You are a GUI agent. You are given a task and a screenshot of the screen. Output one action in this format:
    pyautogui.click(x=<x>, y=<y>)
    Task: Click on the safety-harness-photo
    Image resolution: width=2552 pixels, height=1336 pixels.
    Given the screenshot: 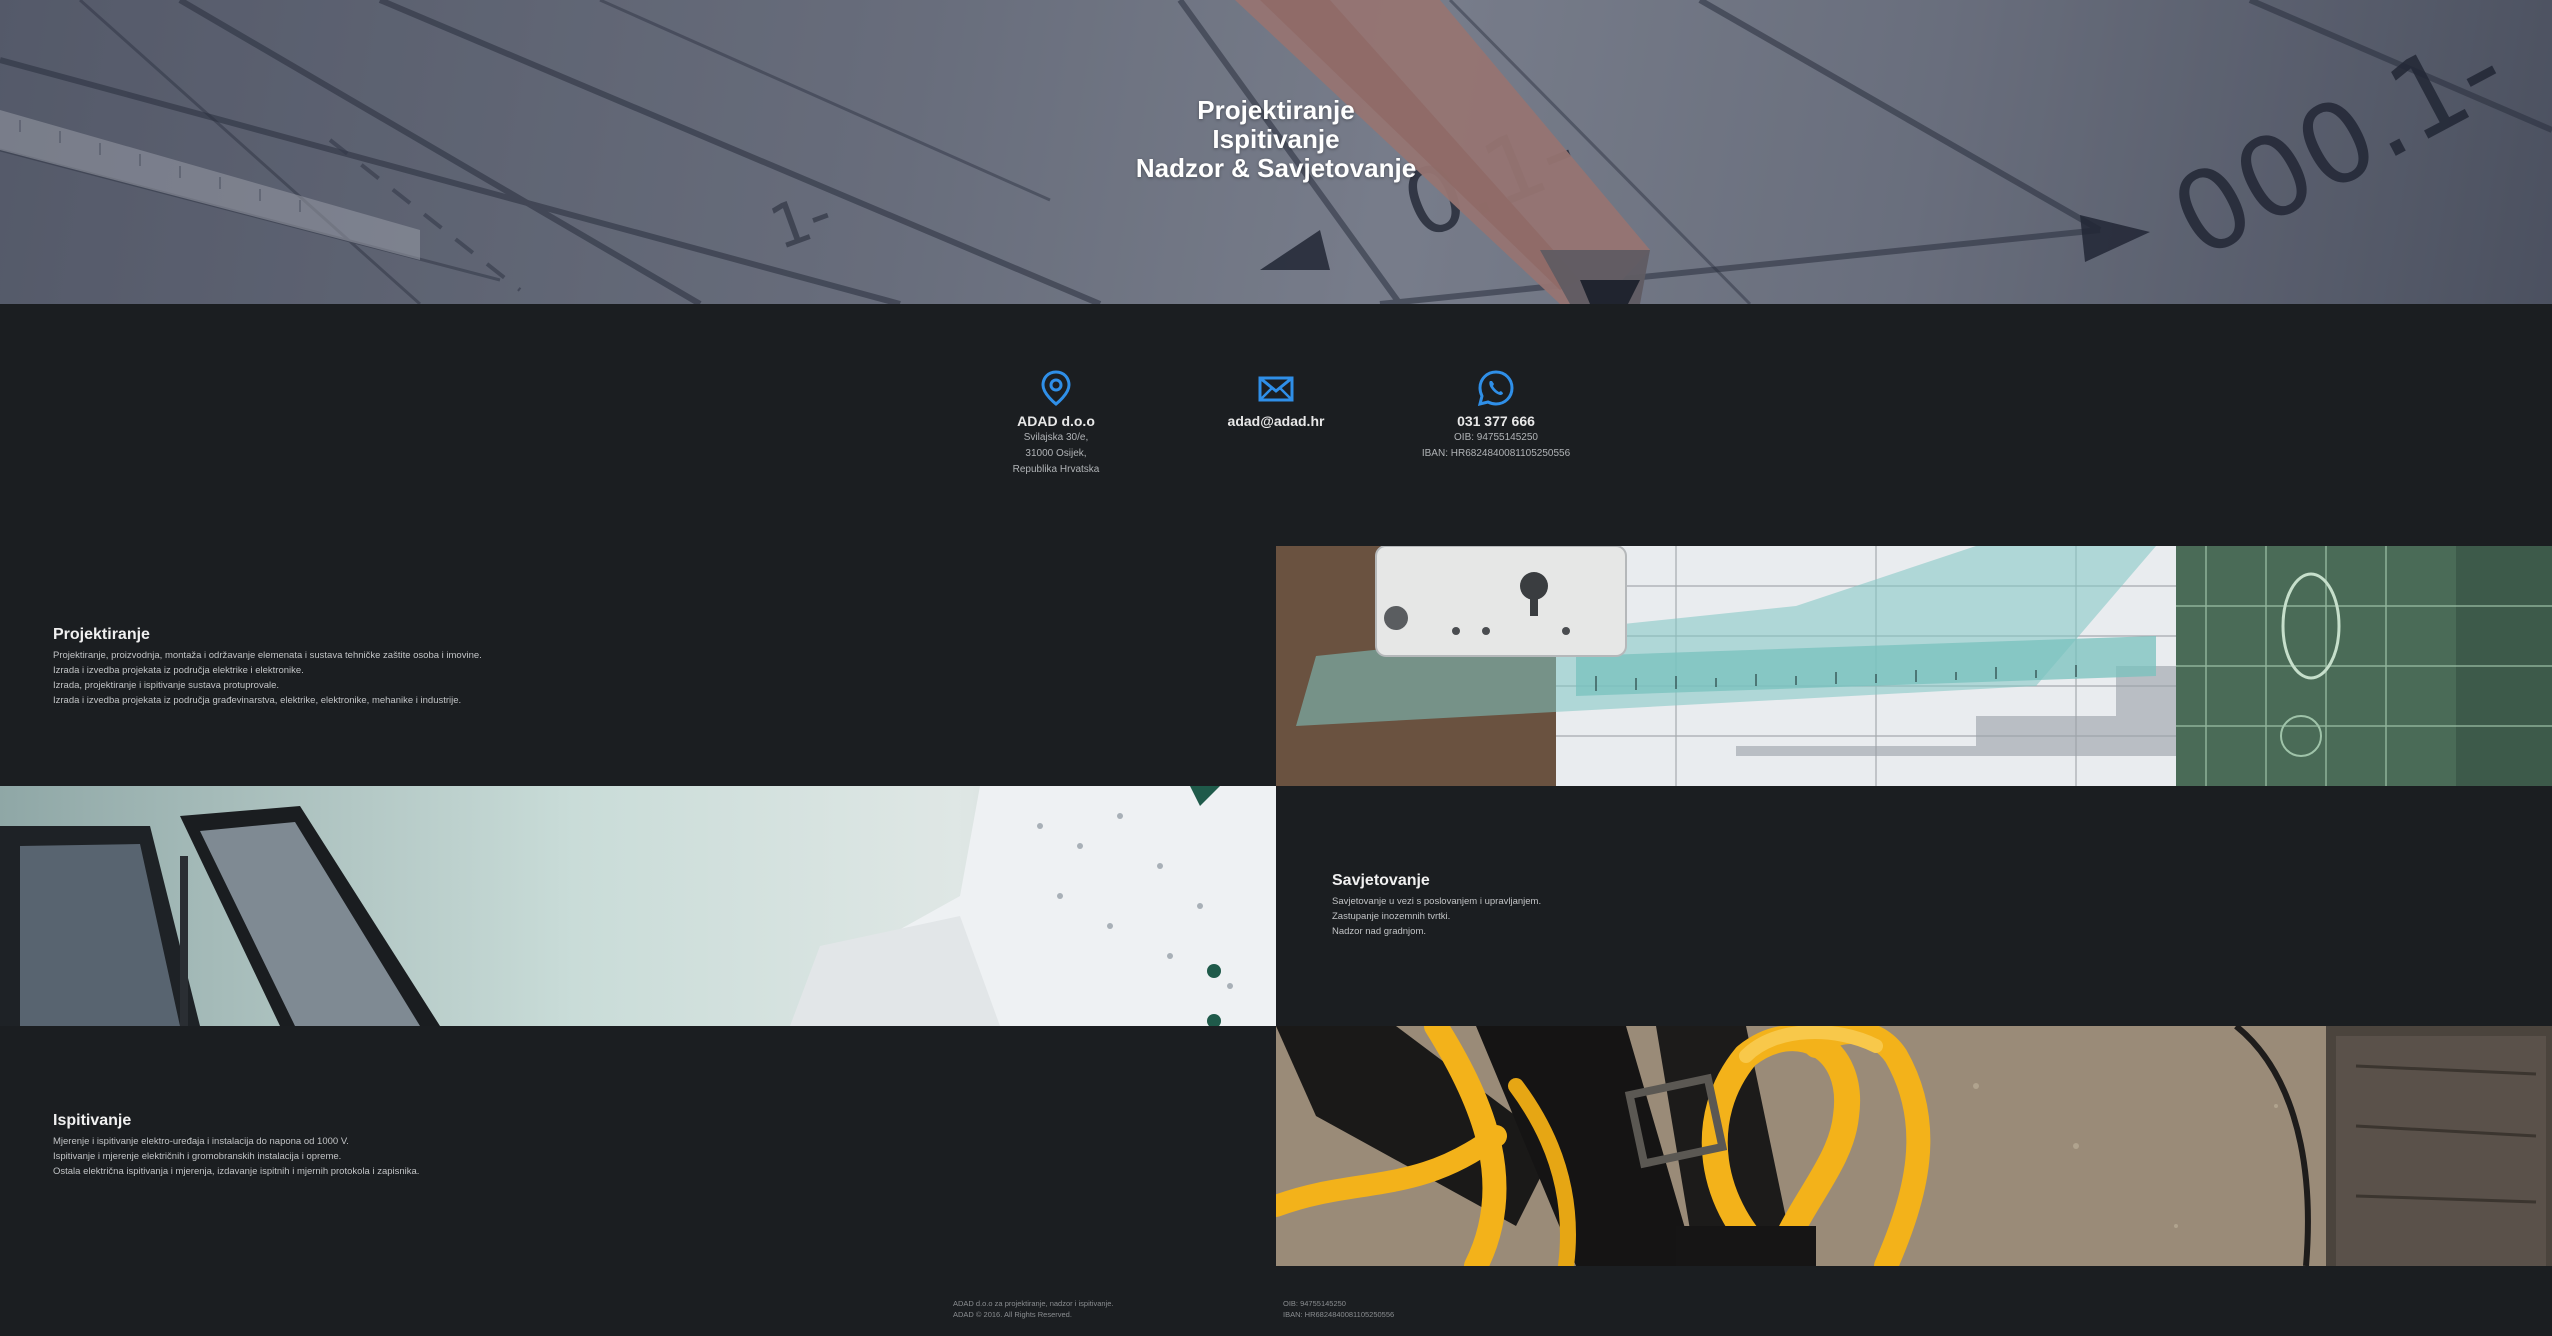 What is the action you would take?
    pyautogui.click(x=1914, y=1146)
    